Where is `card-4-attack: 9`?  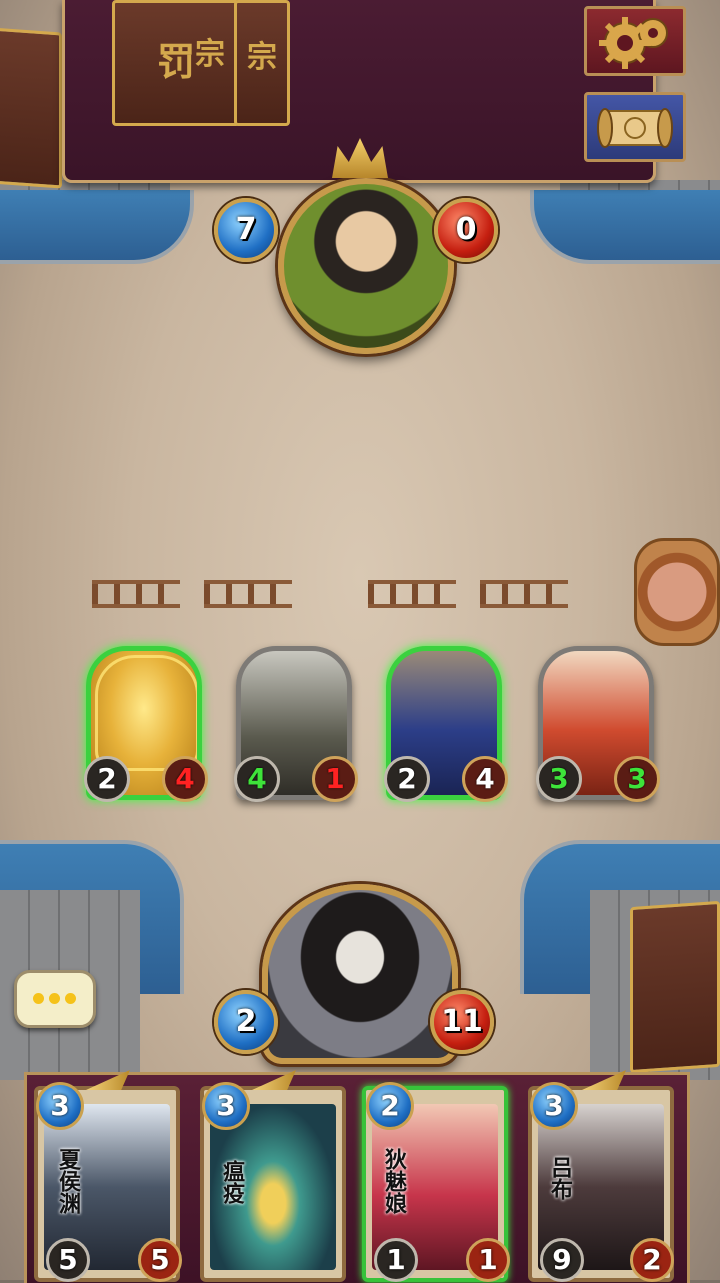 card-4-attack: 9 is located at coordinates (562, 1260).